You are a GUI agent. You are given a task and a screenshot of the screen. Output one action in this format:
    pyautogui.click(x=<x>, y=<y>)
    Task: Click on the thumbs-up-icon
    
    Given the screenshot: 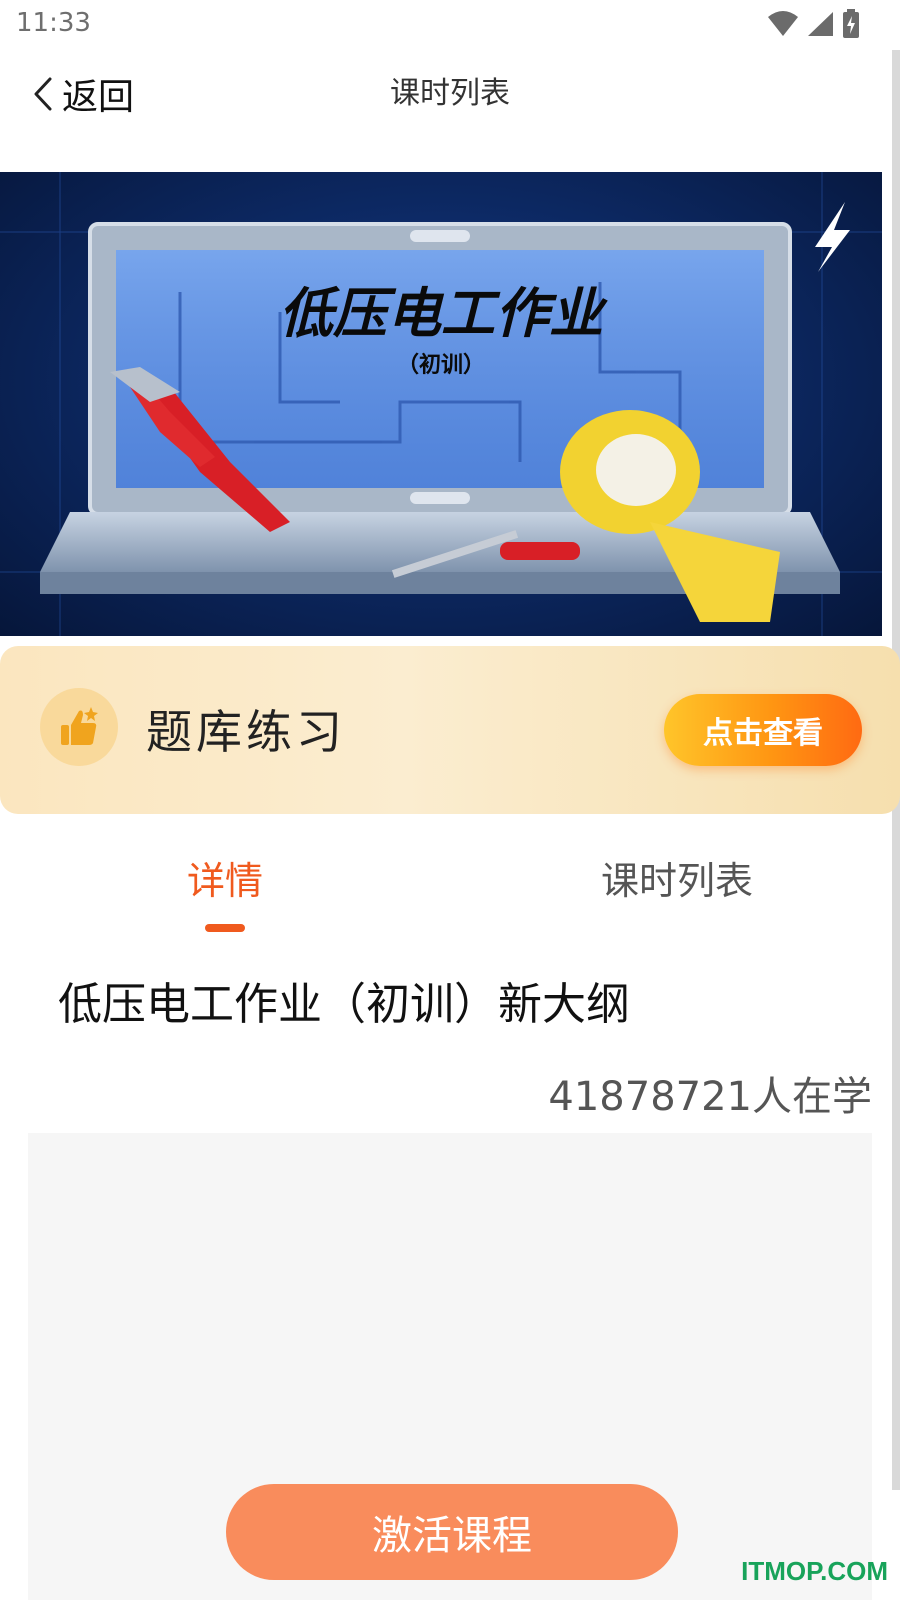 What is the action you would take?
    pyautogui.click(x=79, y=727)
    